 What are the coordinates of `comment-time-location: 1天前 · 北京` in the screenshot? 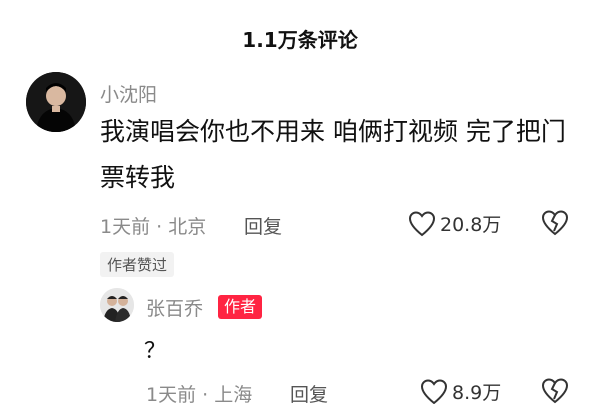 It's located at (153, 227).